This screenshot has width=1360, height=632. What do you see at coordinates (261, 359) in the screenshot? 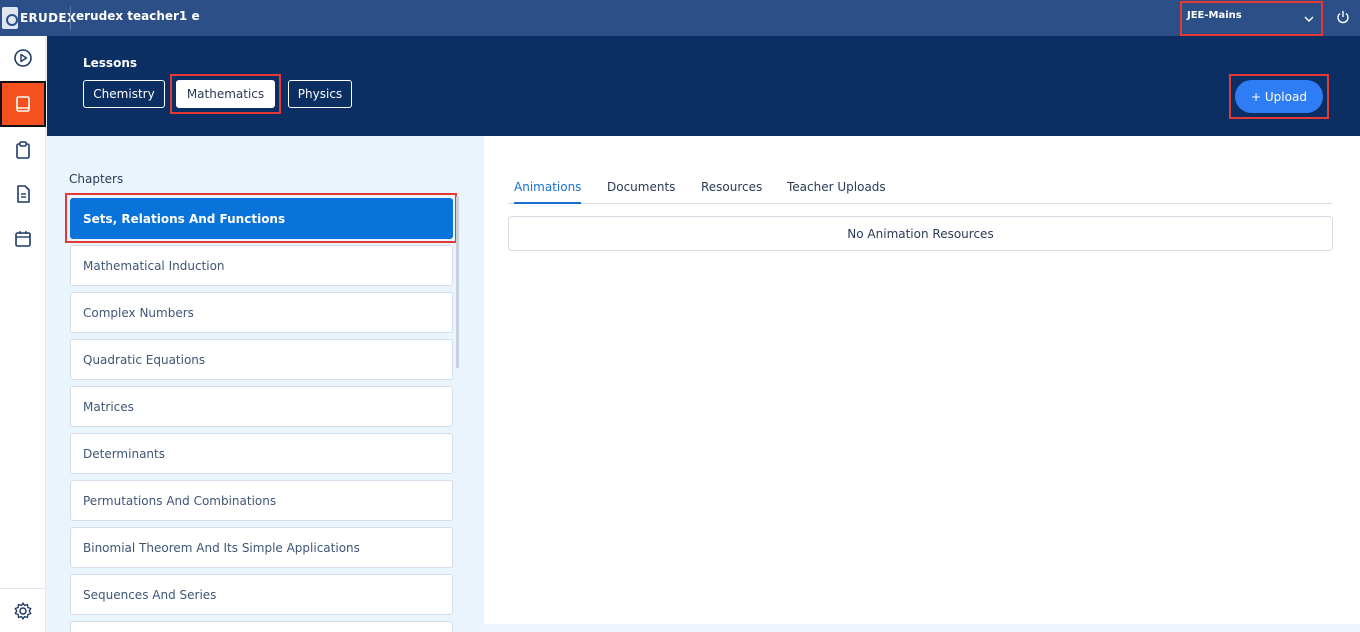
I see `chapter-item: Quadratic Equations` at bounding box center [261, 359].